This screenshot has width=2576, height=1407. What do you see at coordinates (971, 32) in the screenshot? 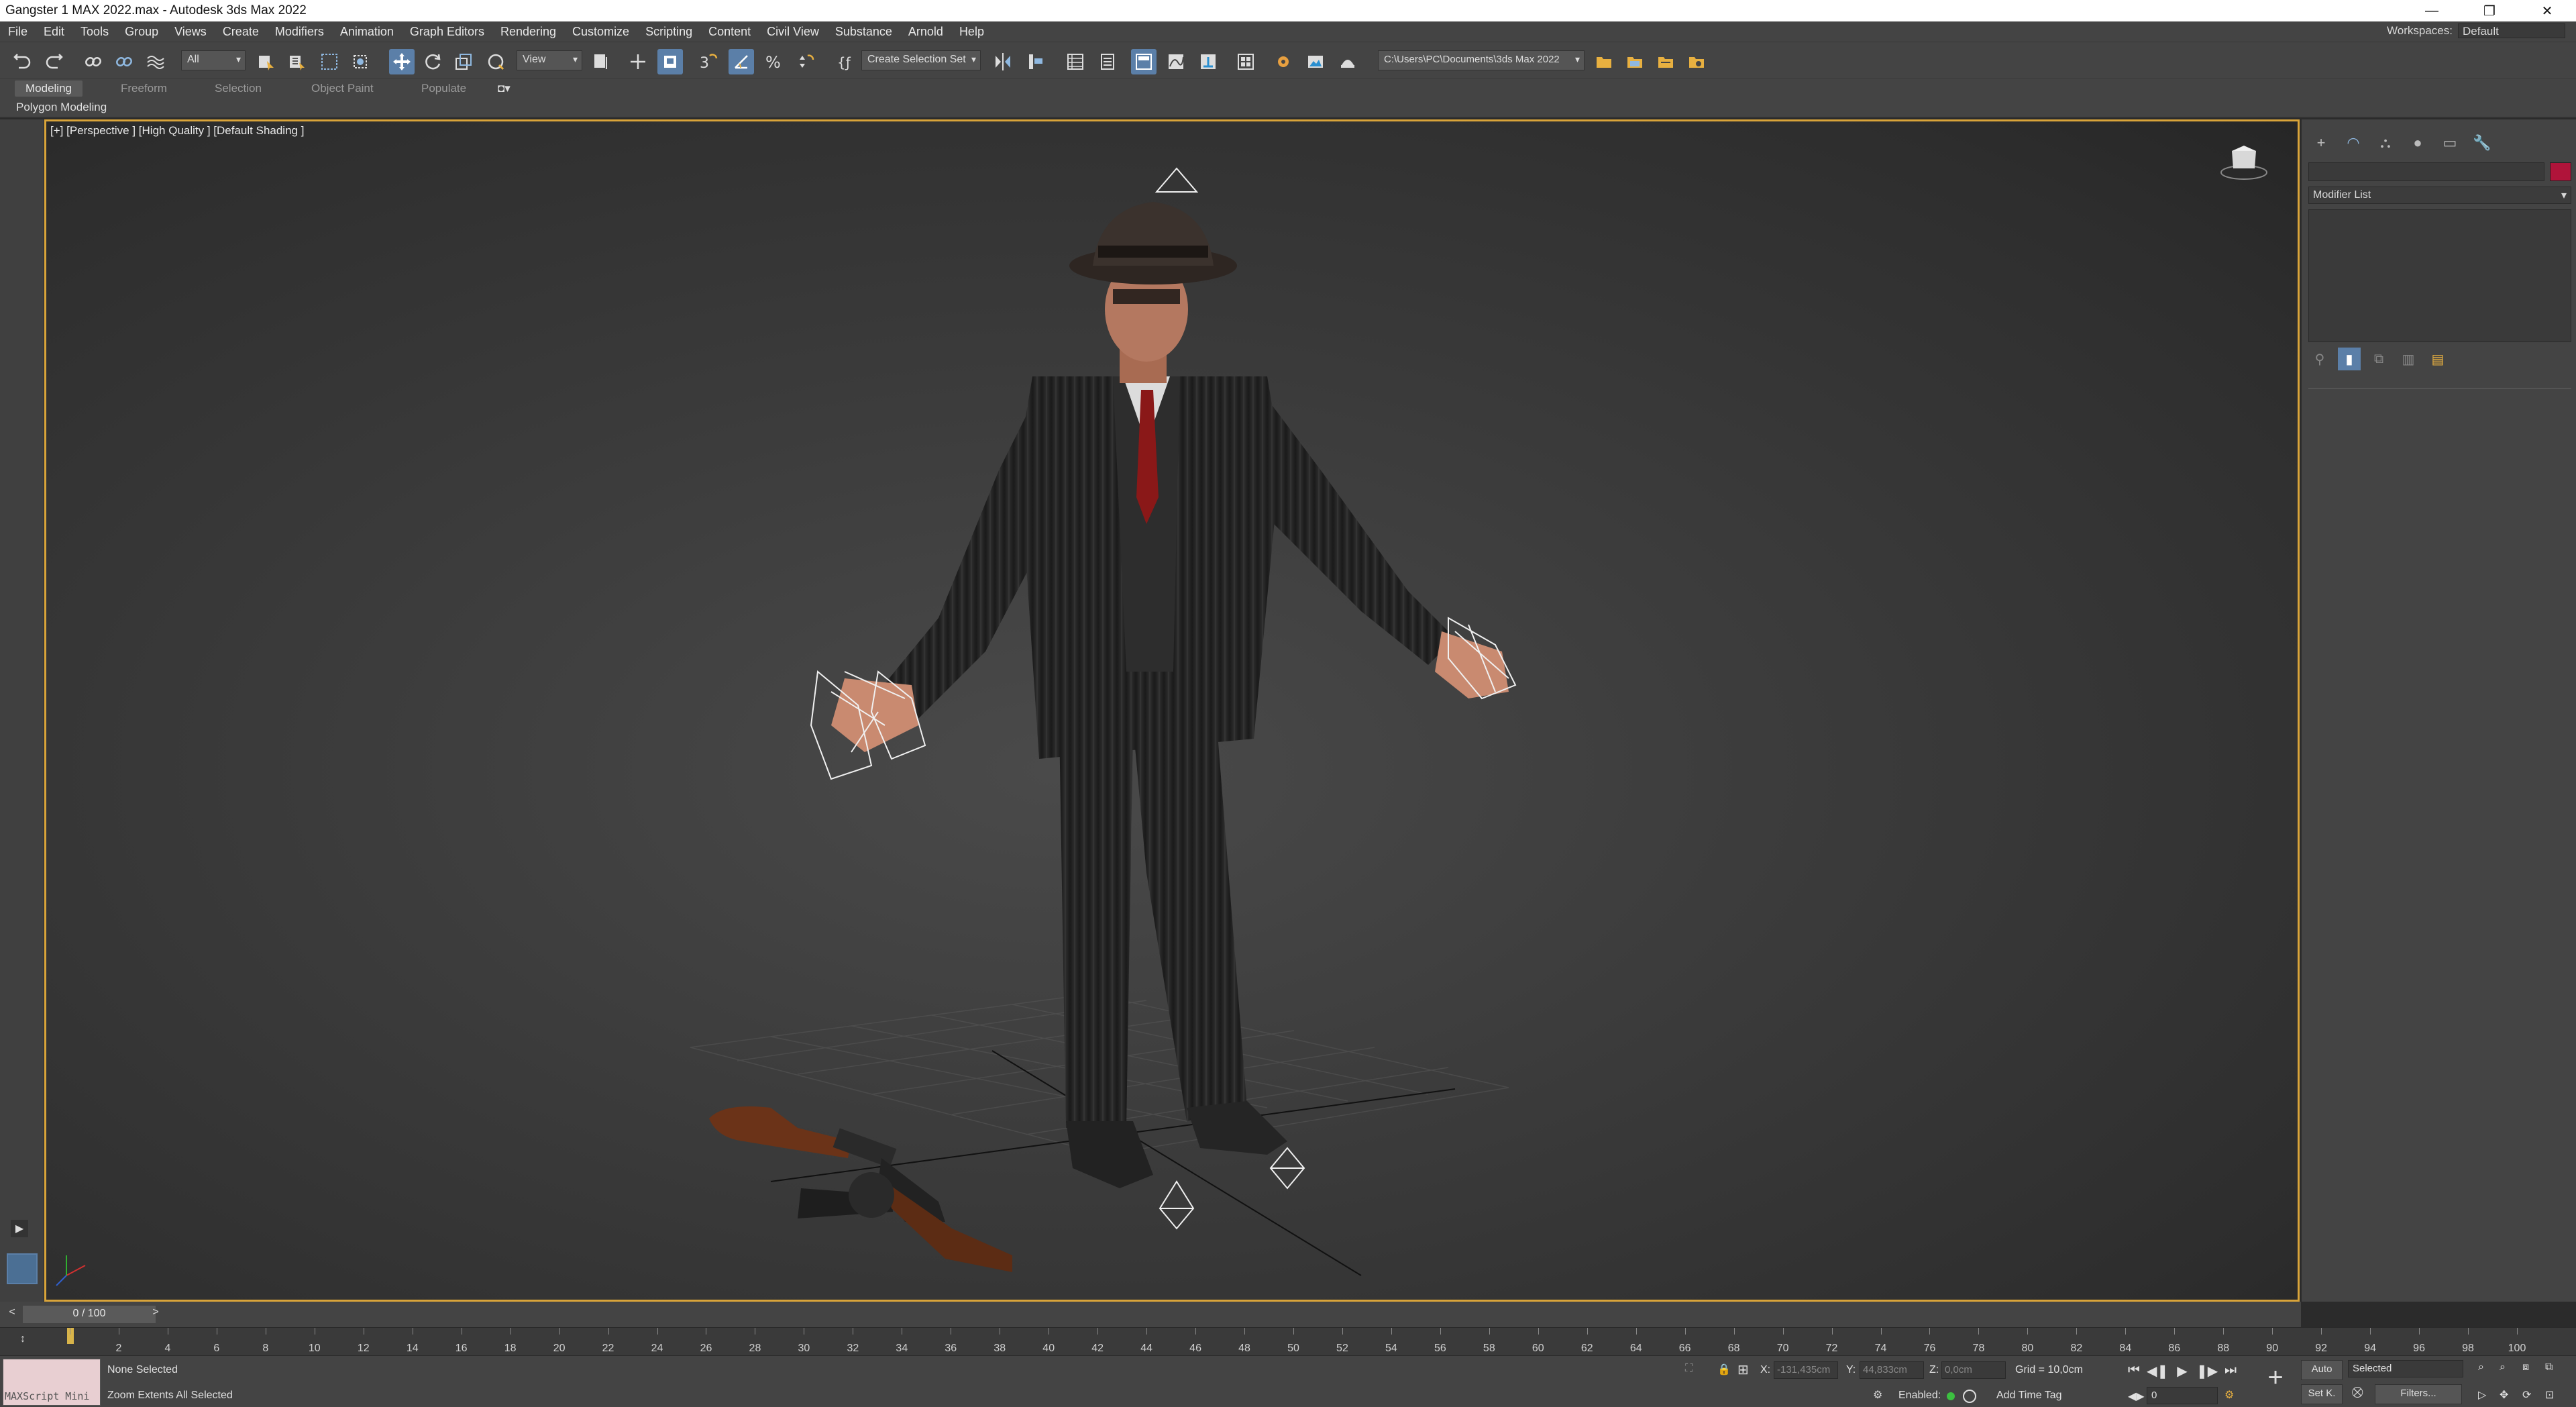
I see `menu-help: Help` at bounding box center [971, 32].